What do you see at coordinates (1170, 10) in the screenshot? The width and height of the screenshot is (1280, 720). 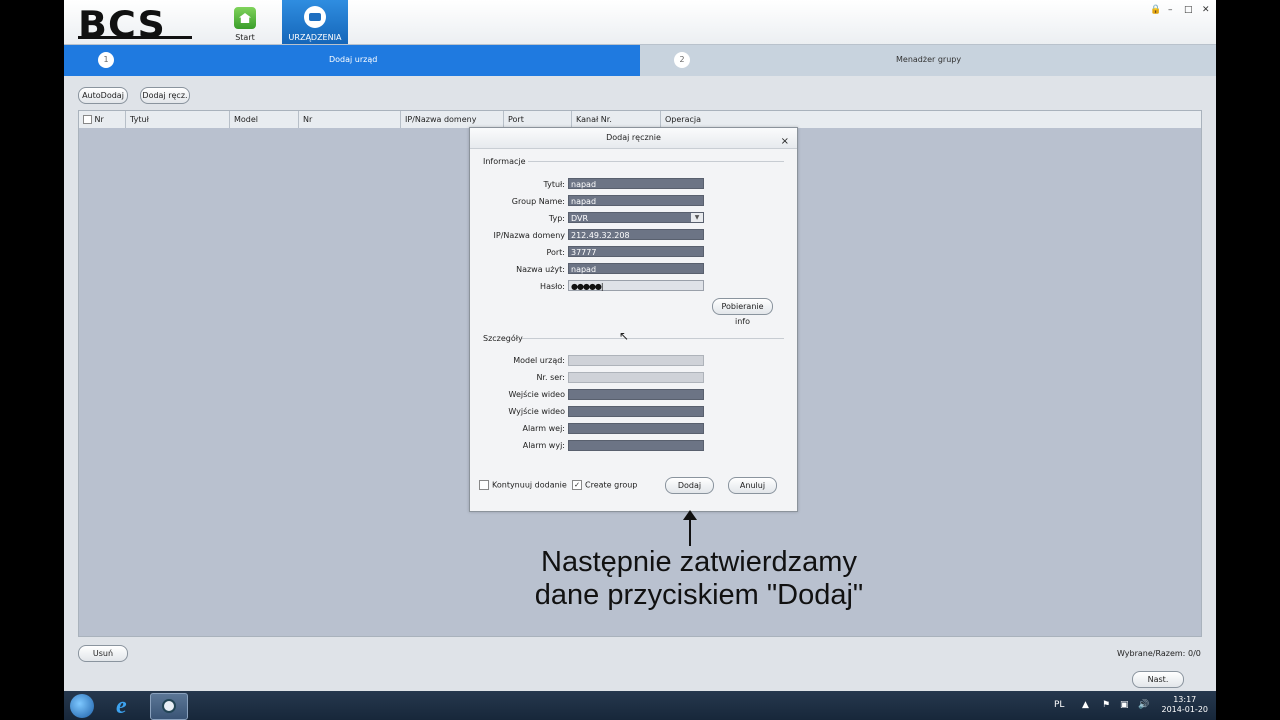 I see `minimize-icon: –` at bounding box center [1170, 10].